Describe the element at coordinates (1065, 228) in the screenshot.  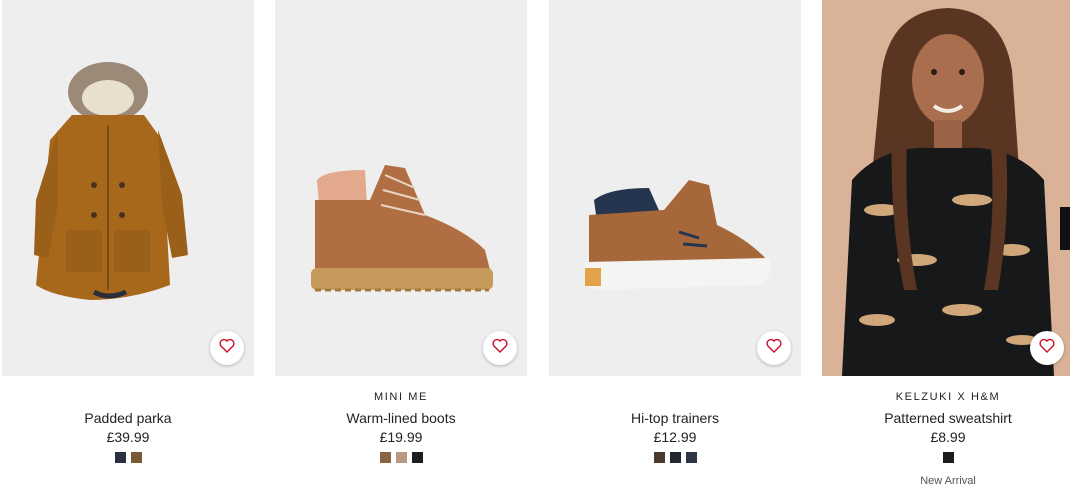
I see `side-panel-tab` at that location.